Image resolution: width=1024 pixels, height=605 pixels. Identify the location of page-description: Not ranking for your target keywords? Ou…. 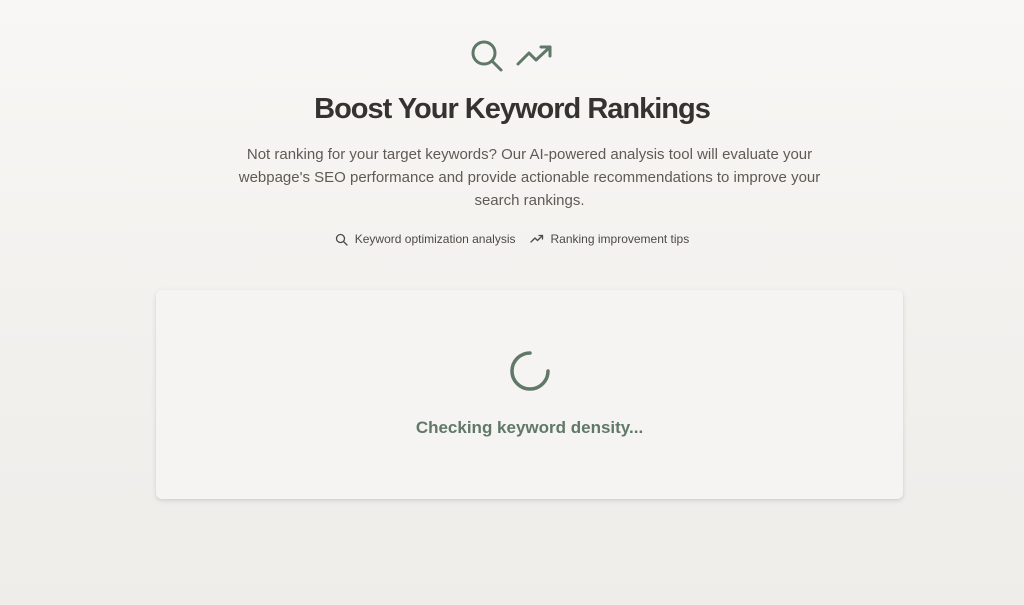
(529, 177).